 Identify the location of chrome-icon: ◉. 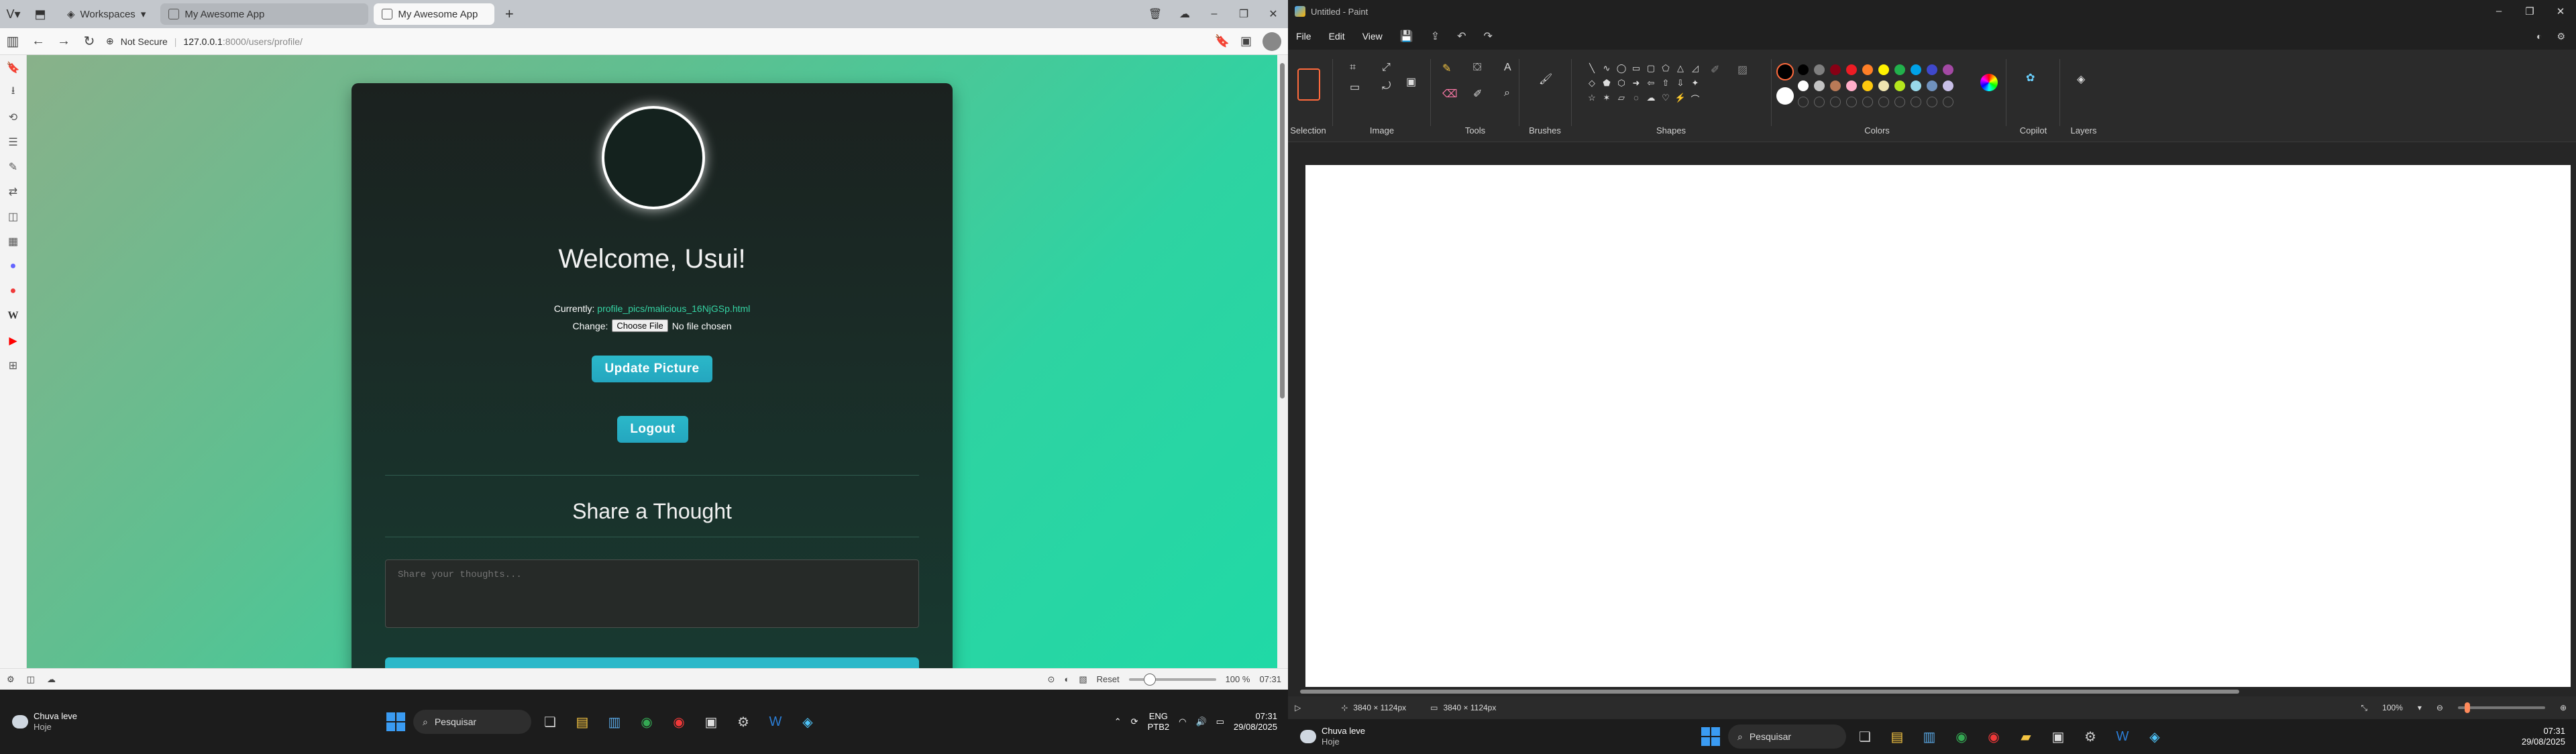
(1961, 736).